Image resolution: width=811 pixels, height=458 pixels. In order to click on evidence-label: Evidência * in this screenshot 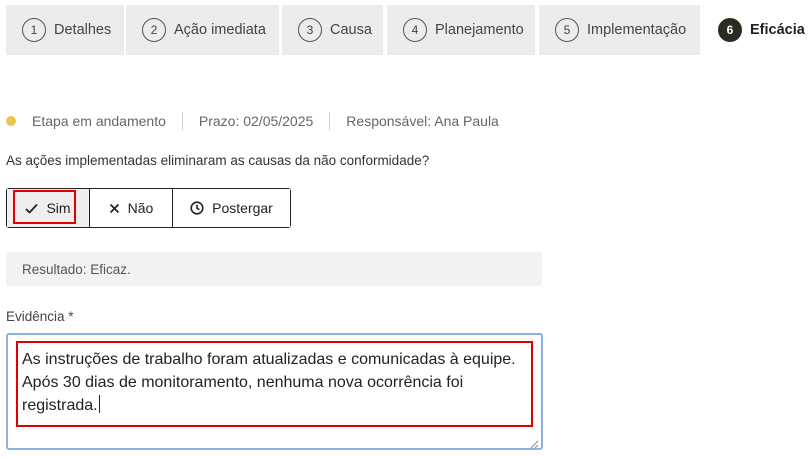, I will do `click(40, 316)`.